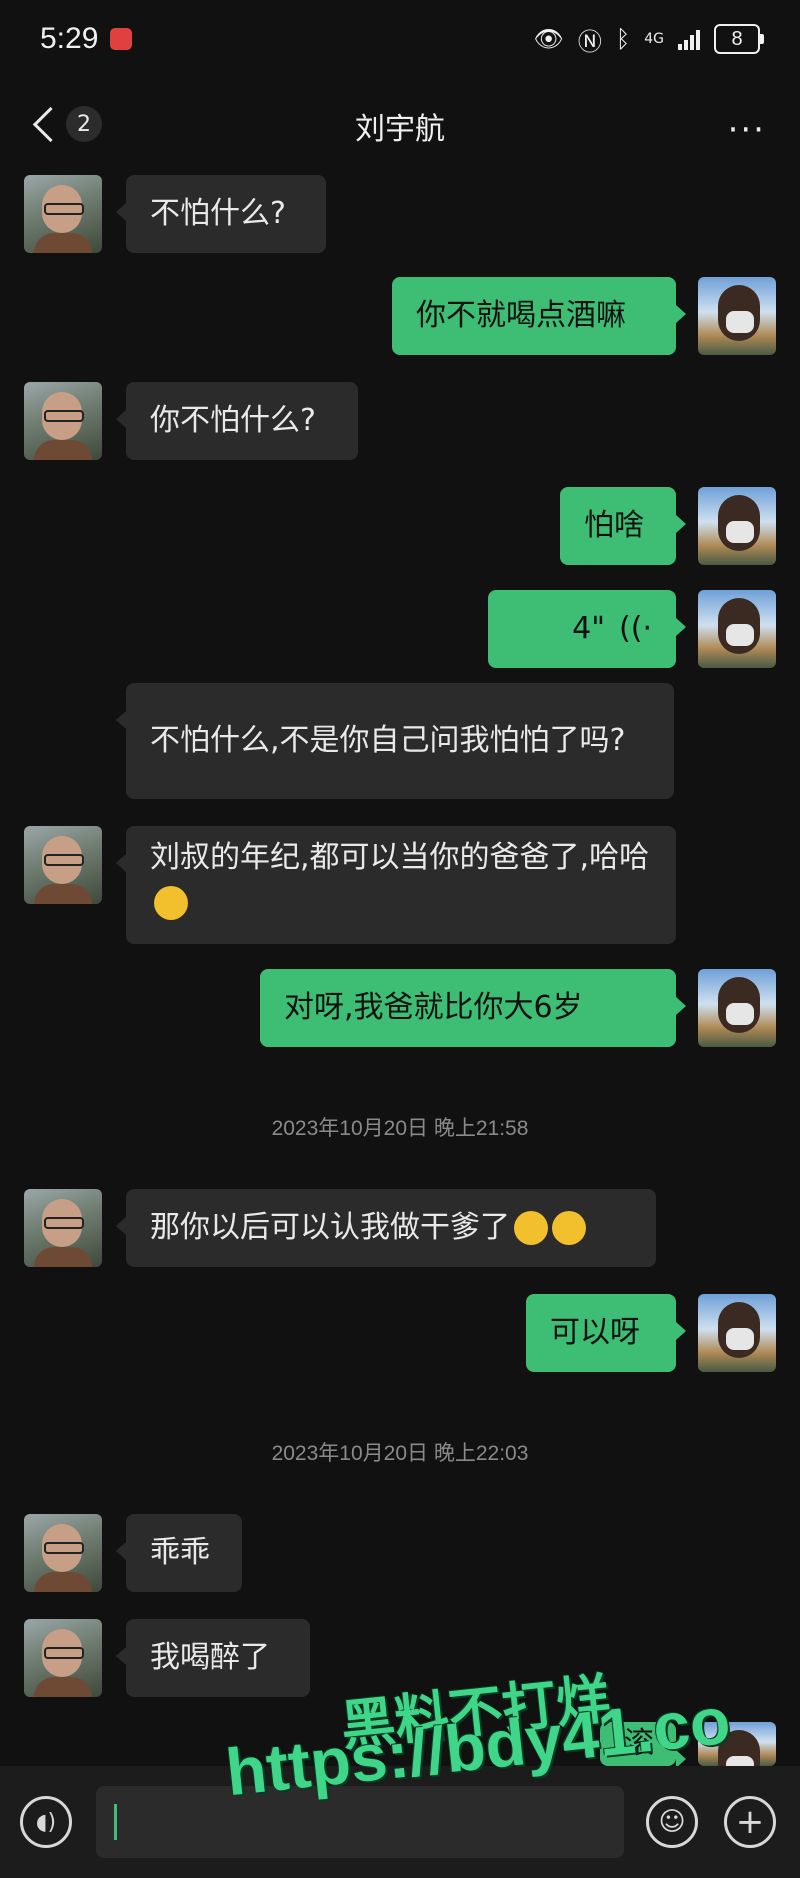 Image resolution: width=800 pixels, height=1878 pixels. I want to click on message-bubble-outgoing: 你不就喝点酒嘛, so click(539, 316).